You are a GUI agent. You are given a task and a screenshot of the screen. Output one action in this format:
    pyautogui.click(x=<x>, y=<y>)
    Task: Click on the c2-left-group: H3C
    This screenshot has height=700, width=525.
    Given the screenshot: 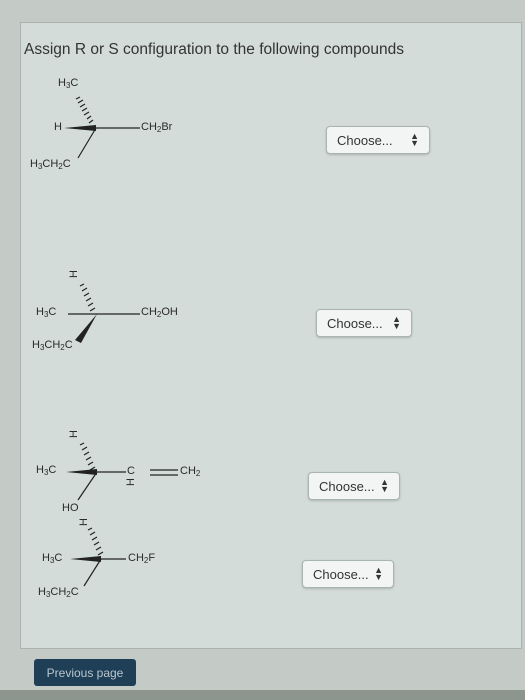 What is the action you would take?
    pyautogui.click(x=46, y=312)
    